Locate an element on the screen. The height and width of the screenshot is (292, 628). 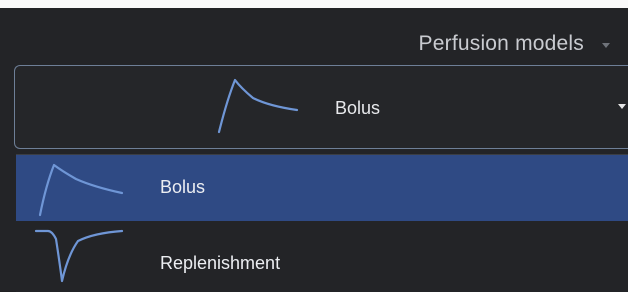
dropdown-selected-label: Bolus is located at coordinates (358, 108).